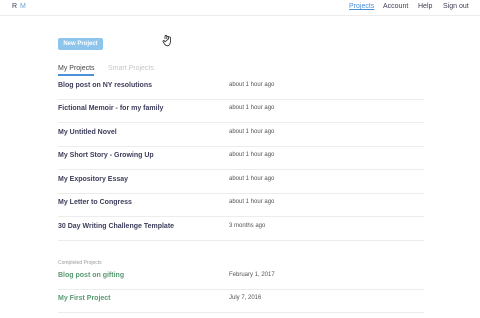 The image size is (480, 318). What do you see at coordinates (395, 6) in the screenshot?
I see `nav-account-link: Account` at bounding box center [395, 6].